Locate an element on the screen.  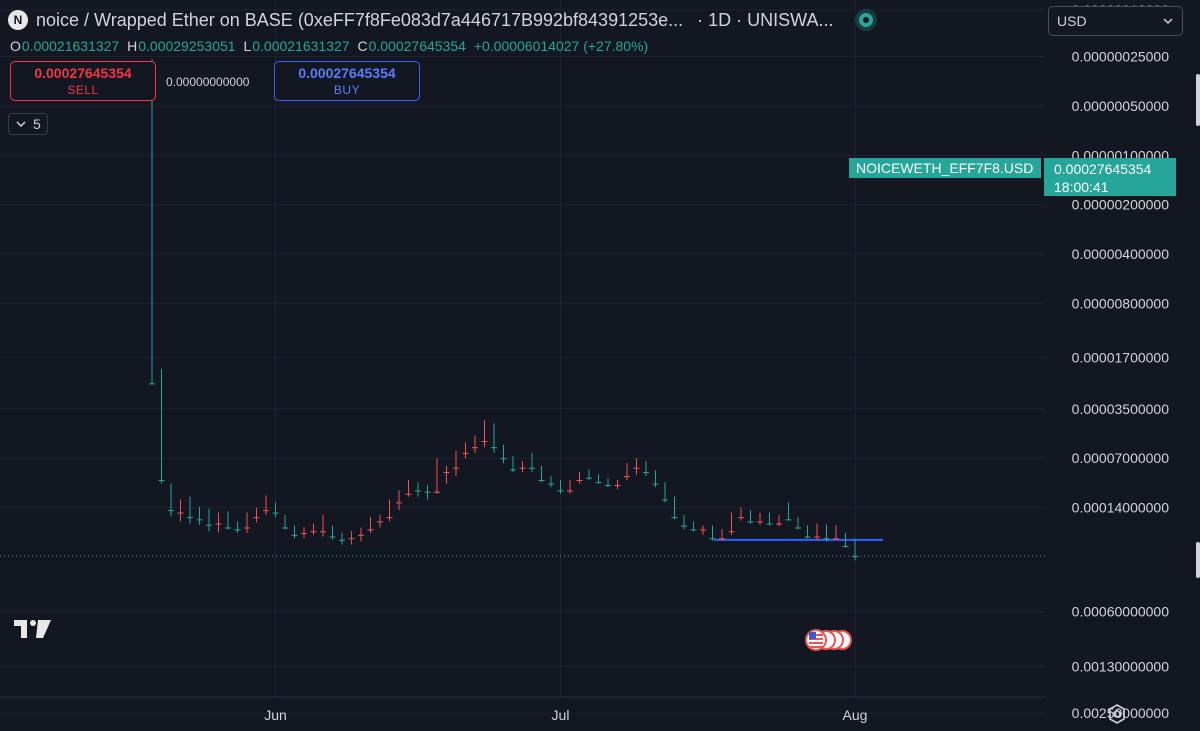
buy-price: 0.00027645354 is located at coordinates (347, 73).